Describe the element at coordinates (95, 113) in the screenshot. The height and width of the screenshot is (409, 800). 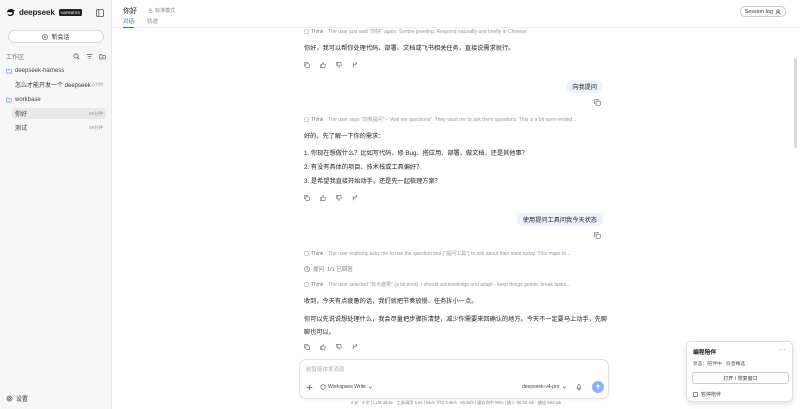
I see `session-time: 56分钟` at that location.